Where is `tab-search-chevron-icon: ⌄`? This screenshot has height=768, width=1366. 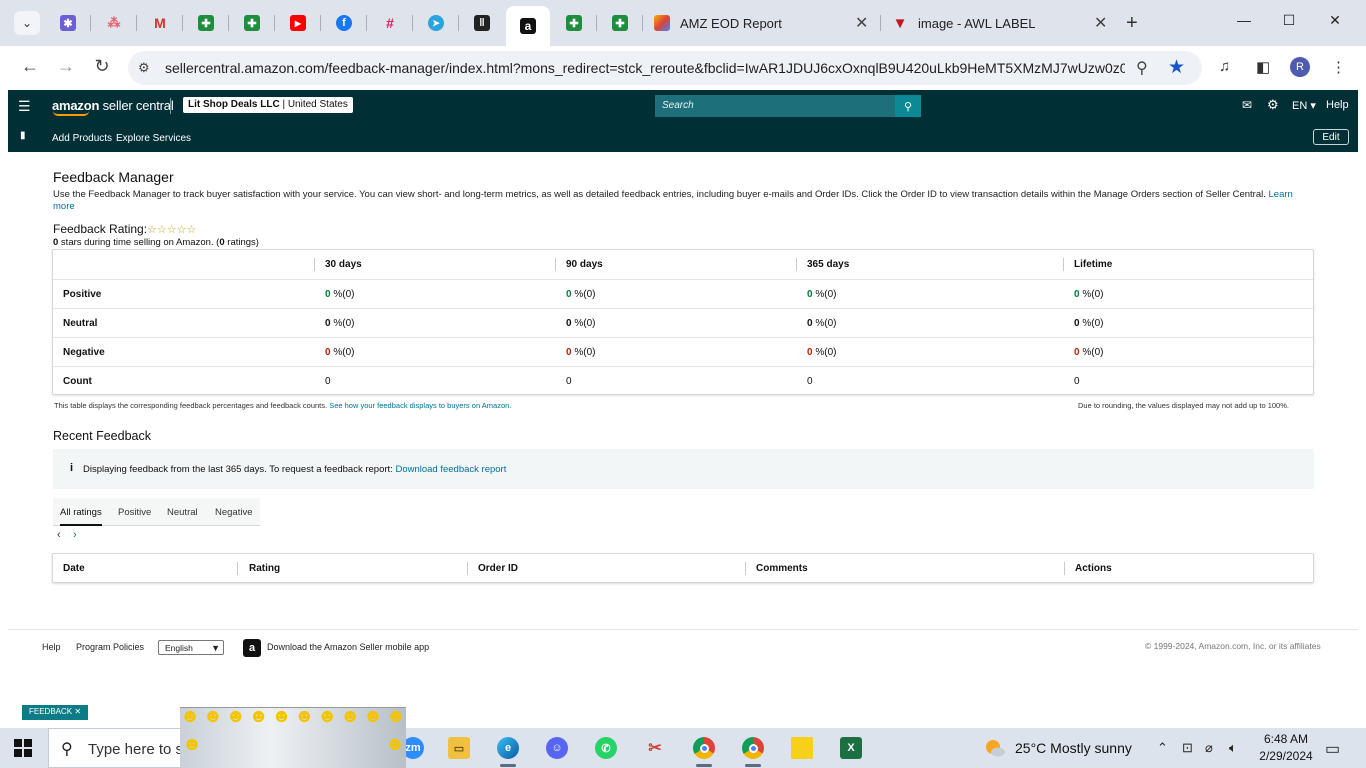
tab-search-chevron-icon: ⌄ is located at coordinates (27, 23).